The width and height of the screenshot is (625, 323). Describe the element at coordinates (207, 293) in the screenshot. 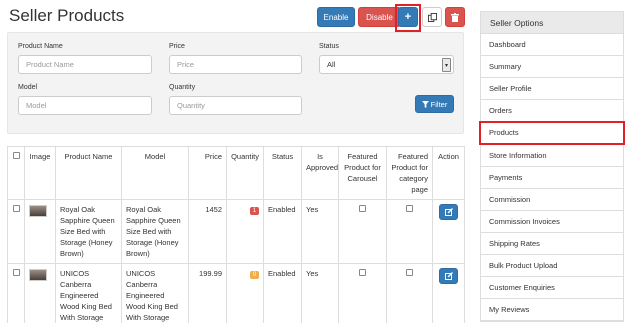

I see `product-price-cell: 199.99` at that location.